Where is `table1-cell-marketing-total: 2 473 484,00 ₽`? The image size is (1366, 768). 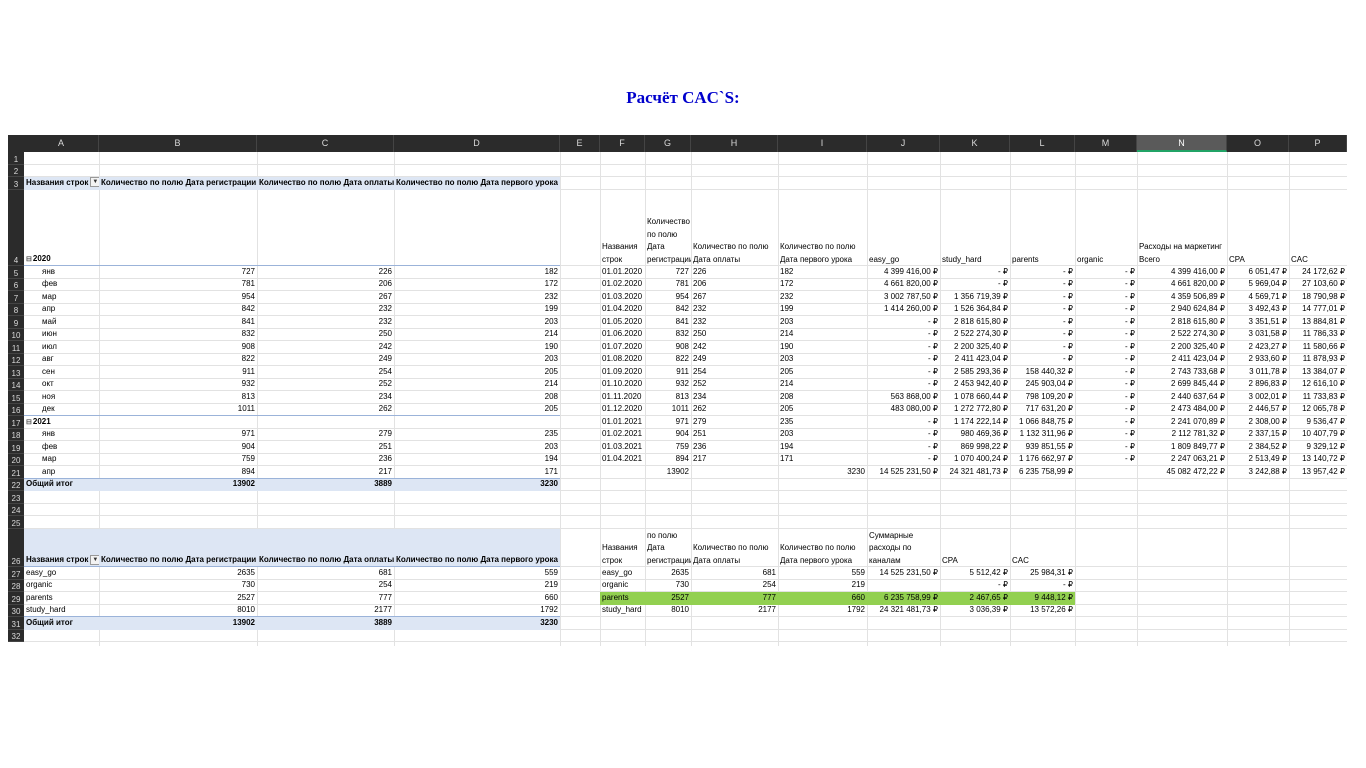 table1-cell-marketing-total: 2 473 484,00 ₽ is located at coordinates (1182, 409).